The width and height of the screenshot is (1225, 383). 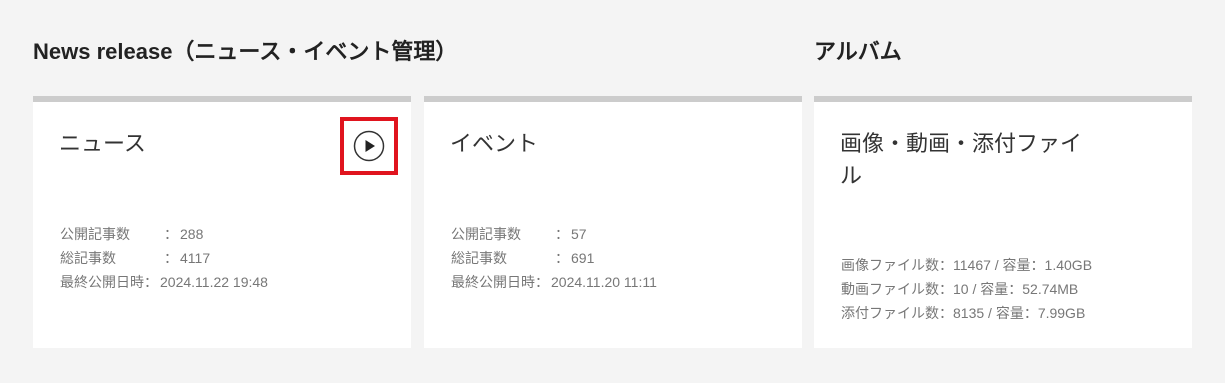 What do you see at coordinates (494, 143) in the screenshot?
I see `event-card-title: イベント` at bounding box center [494, 143].